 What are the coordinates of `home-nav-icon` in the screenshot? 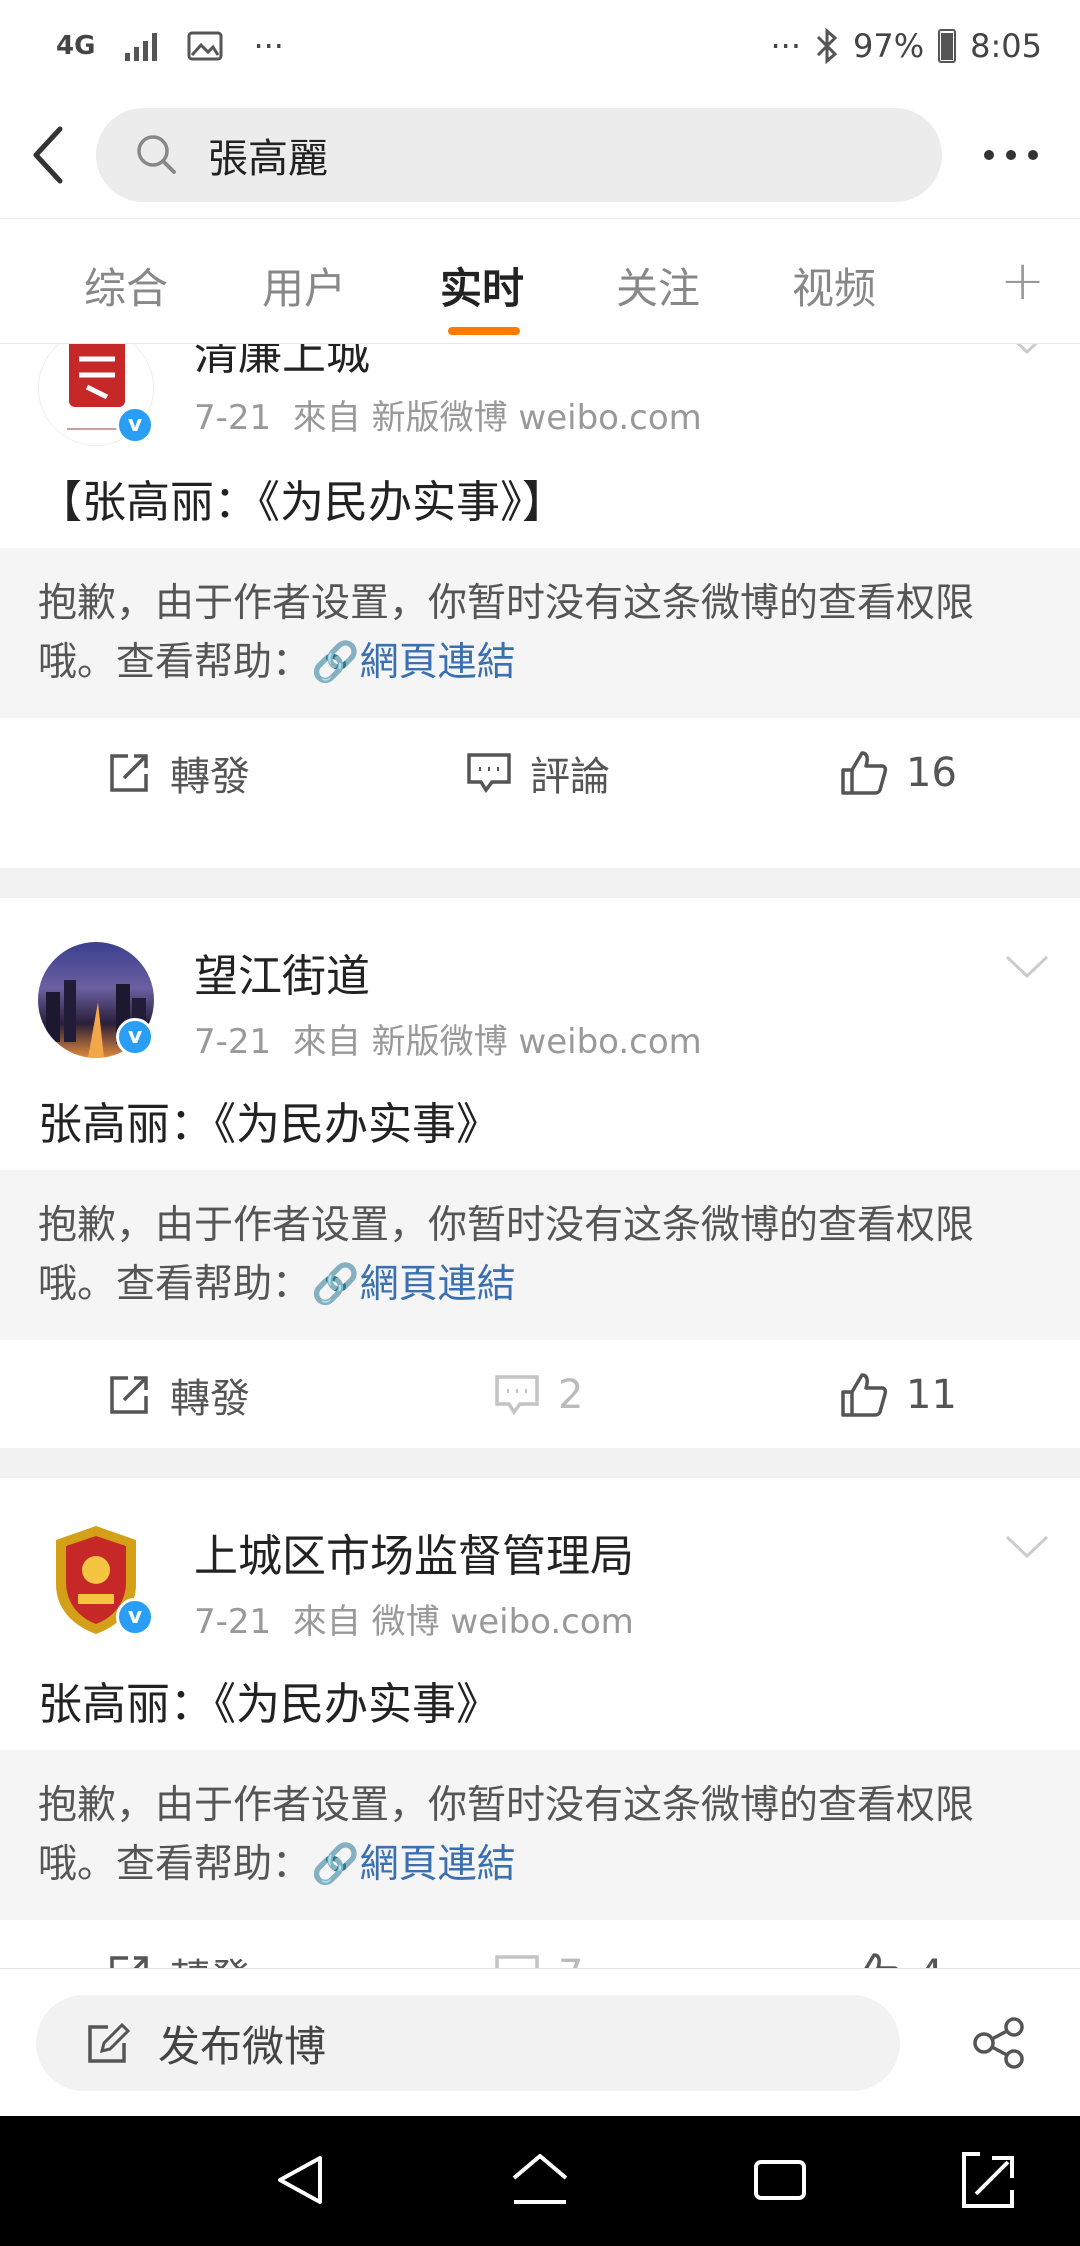 It's located at (540, 2180).